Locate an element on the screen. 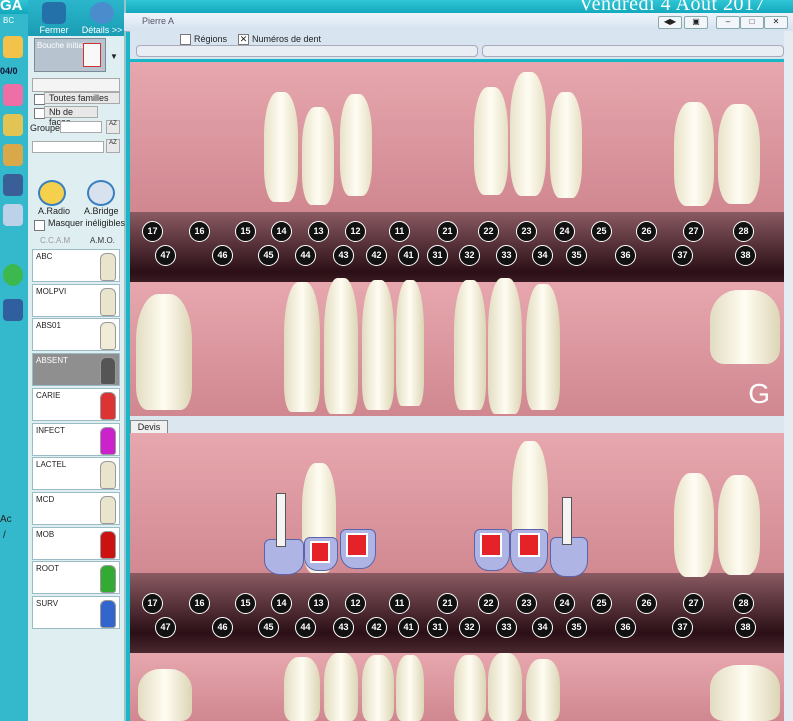  devis-upper-tooth-number: 11 is located at coordinates (399, 603).